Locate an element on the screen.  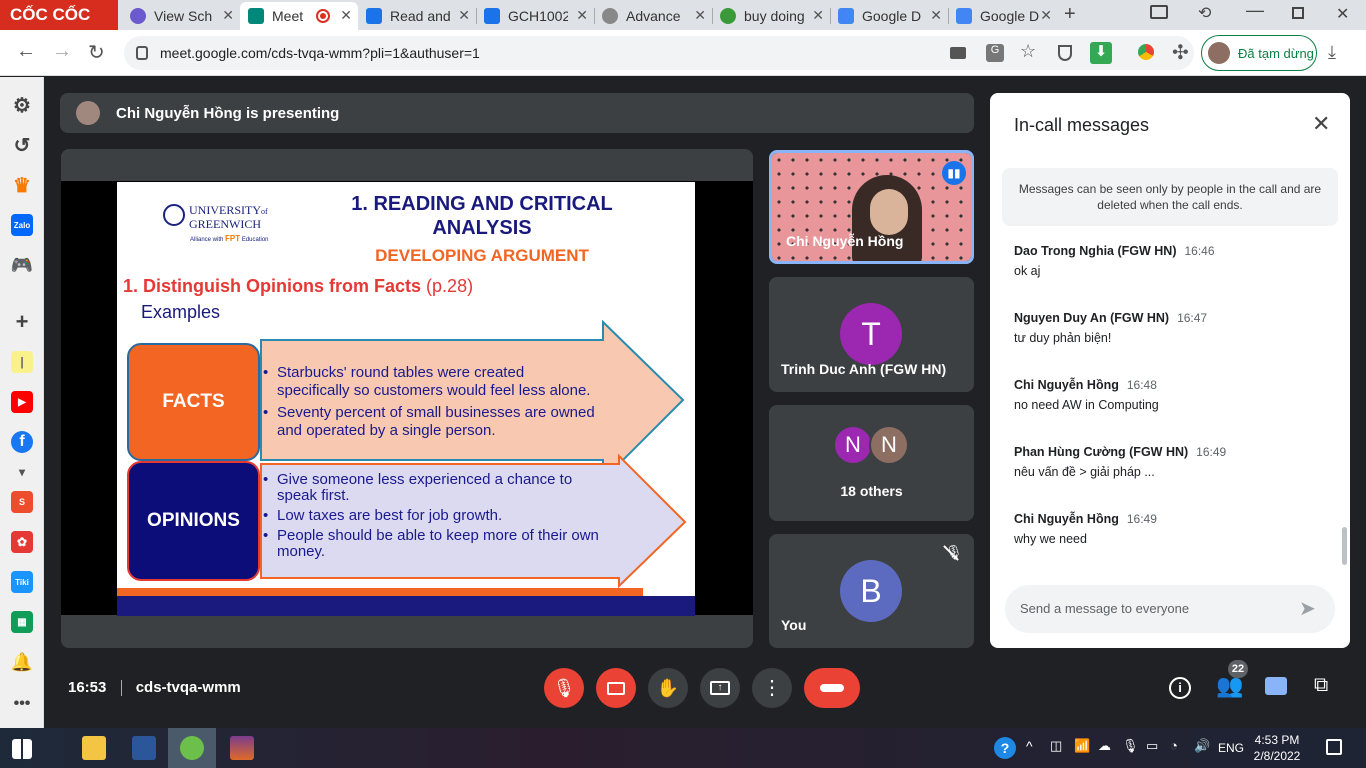
zalo-icon: Zalo is located at coordinates (22, 225).